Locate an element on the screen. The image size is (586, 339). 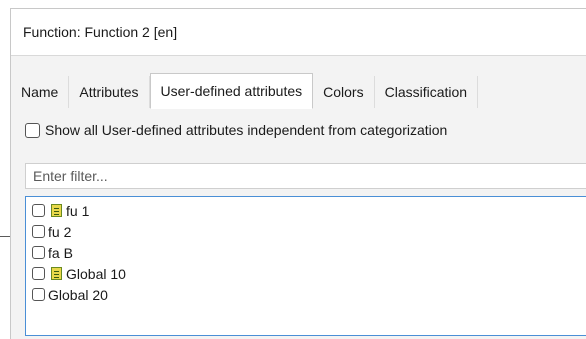
list-item-label: fu 2 is located at coordinates (60, 231).